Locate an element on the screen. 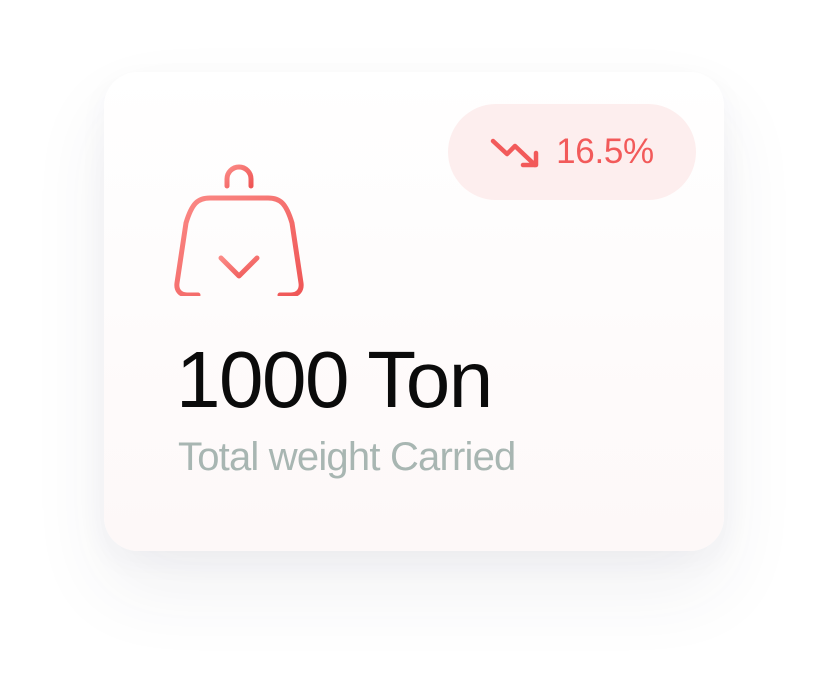  trend-percentage: 16.5% is located at coordinates (605, 151).